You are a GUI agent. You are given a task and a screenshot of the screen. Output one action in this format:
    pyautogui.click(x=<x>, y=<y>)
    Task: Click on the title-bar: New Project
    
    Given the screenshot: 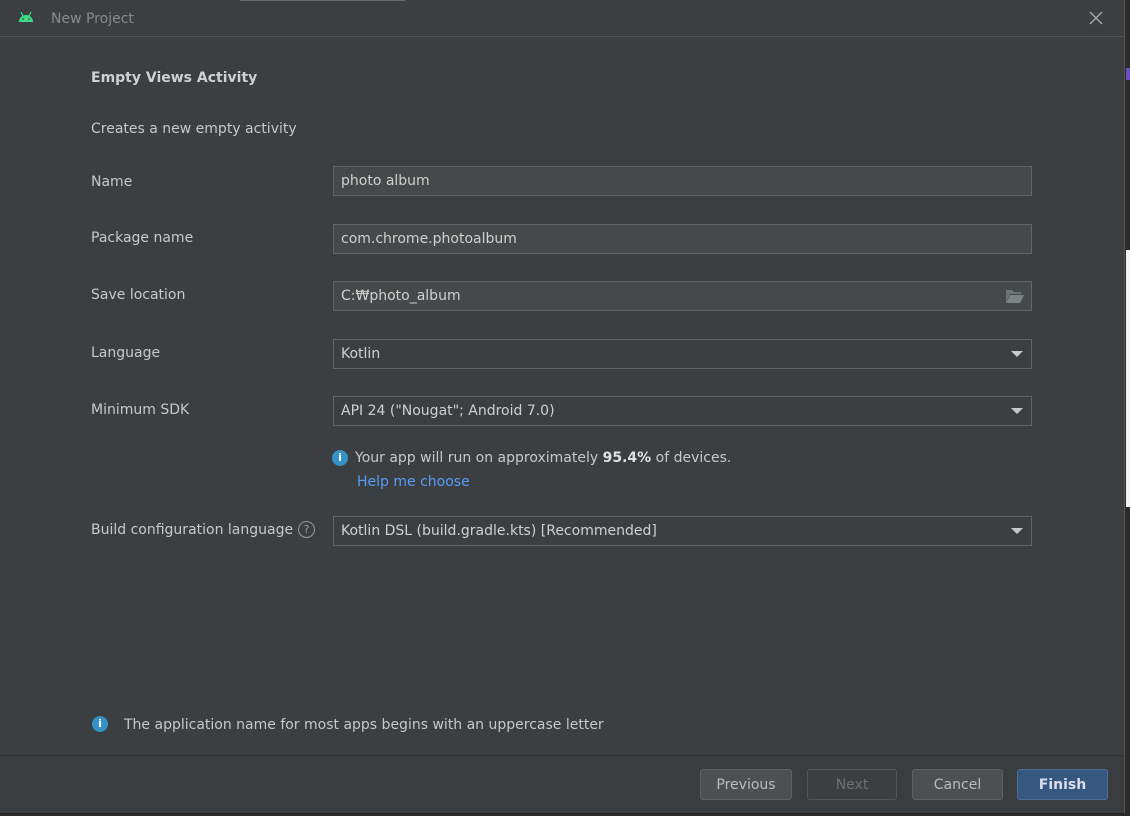 What is the action you would take?
    pyautogui.click(x=562, y=18)
    